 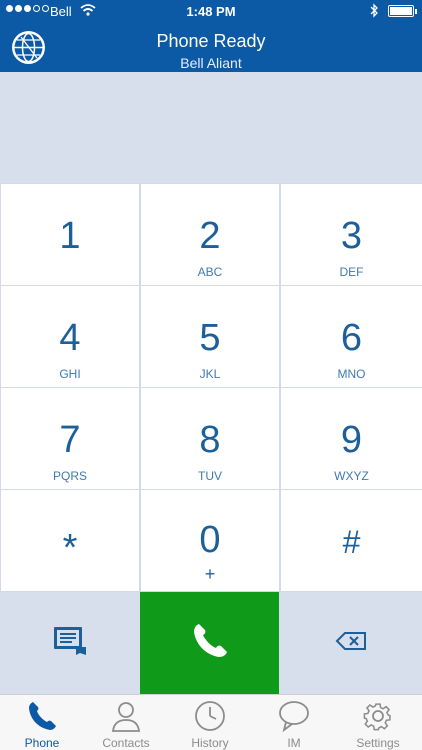 I want to click on status-bar: Bell 1:48 PM, so click(x=211, y=11).